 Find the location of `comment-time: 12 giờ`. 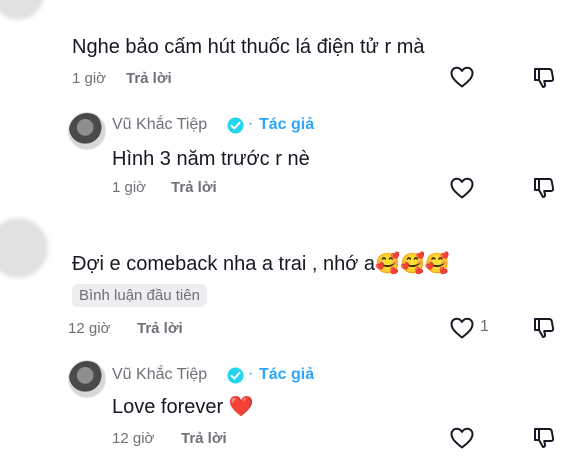

comment-time: 12 giờ is located at coordinates (89, 328).